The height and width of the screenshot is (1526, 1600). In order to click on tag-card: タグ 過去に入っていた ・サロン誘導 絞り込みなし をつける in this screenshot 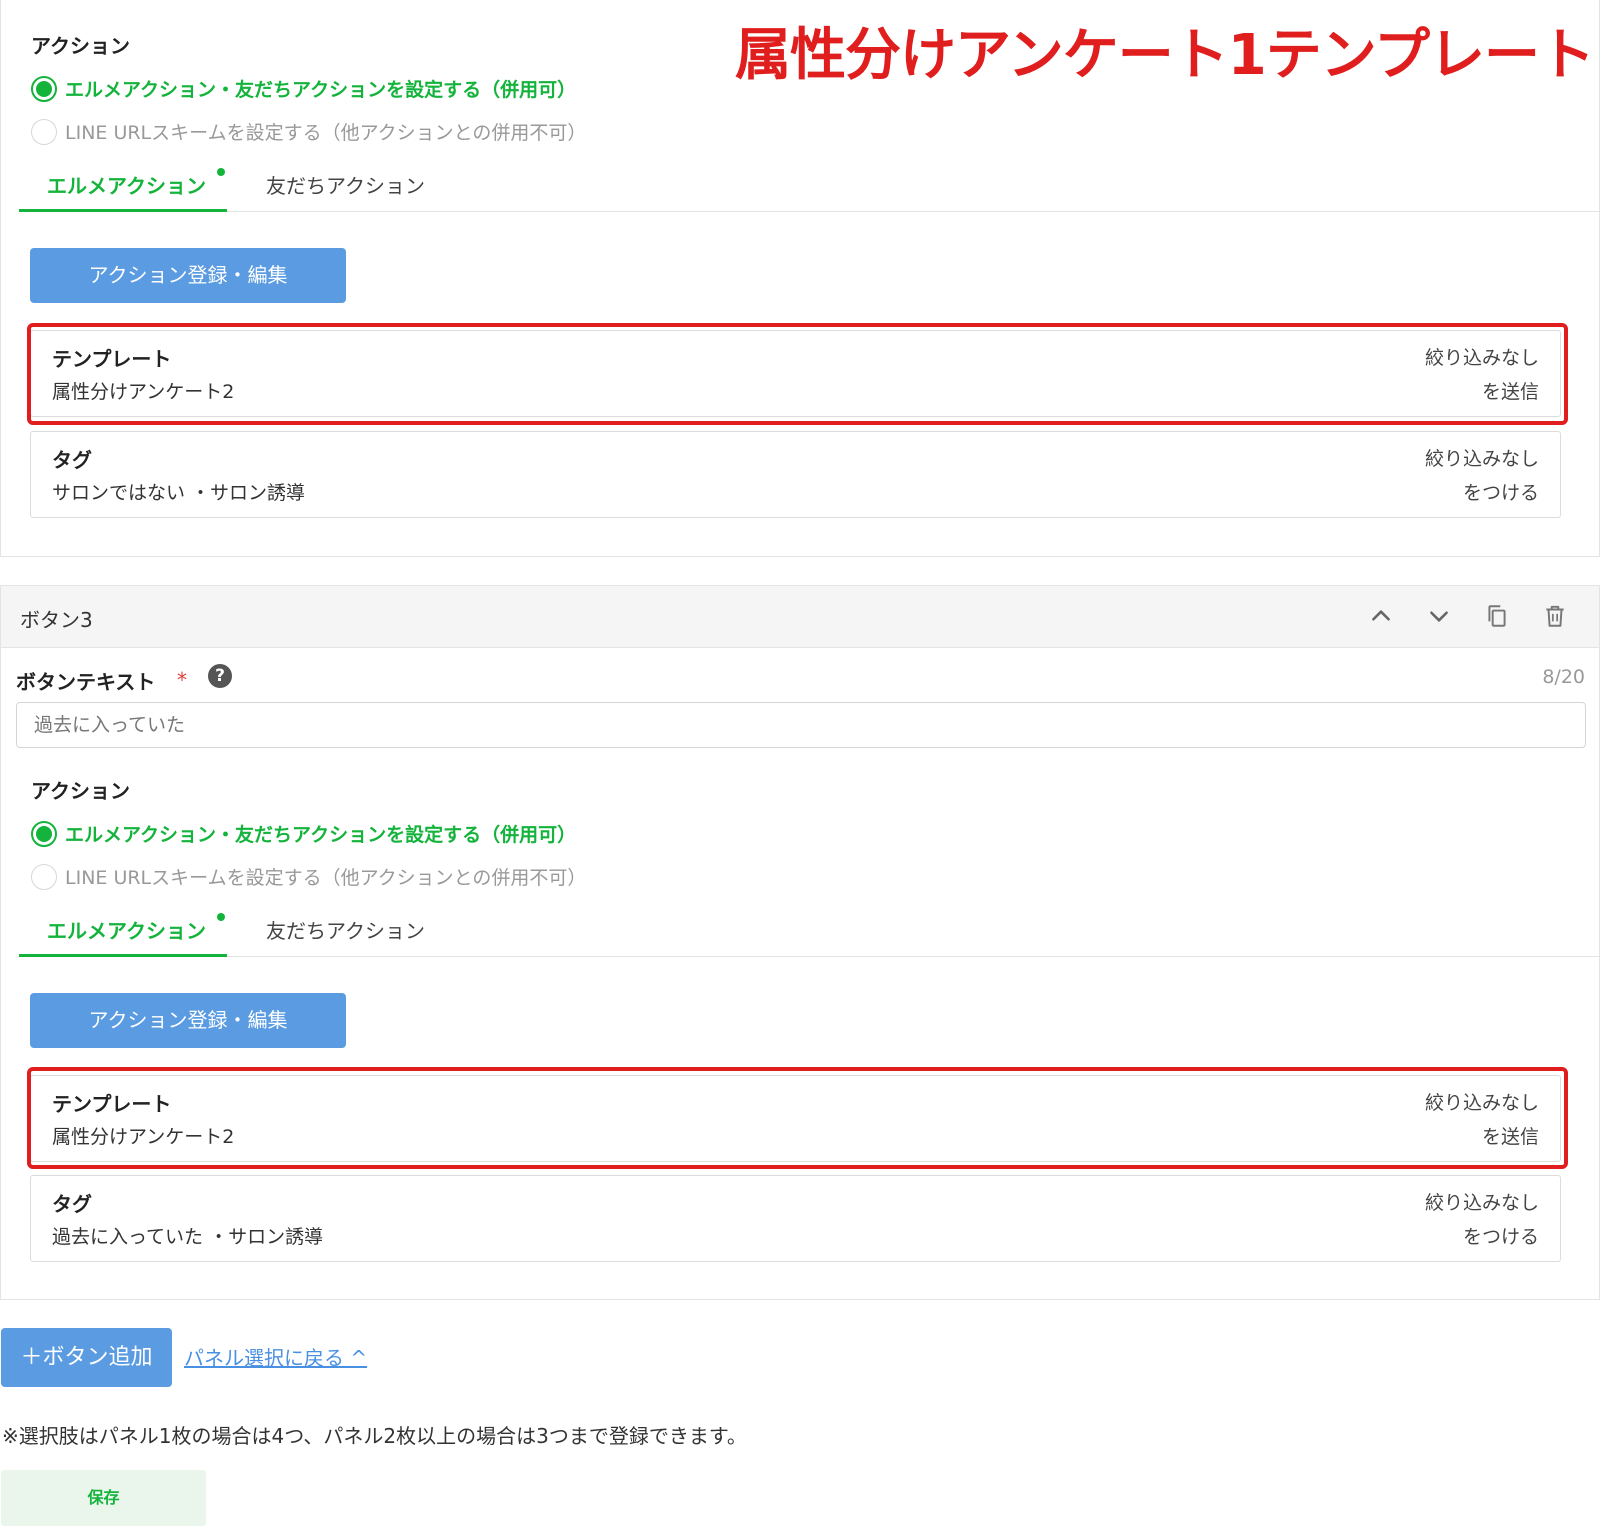, I will do `click(795, 1218)`.